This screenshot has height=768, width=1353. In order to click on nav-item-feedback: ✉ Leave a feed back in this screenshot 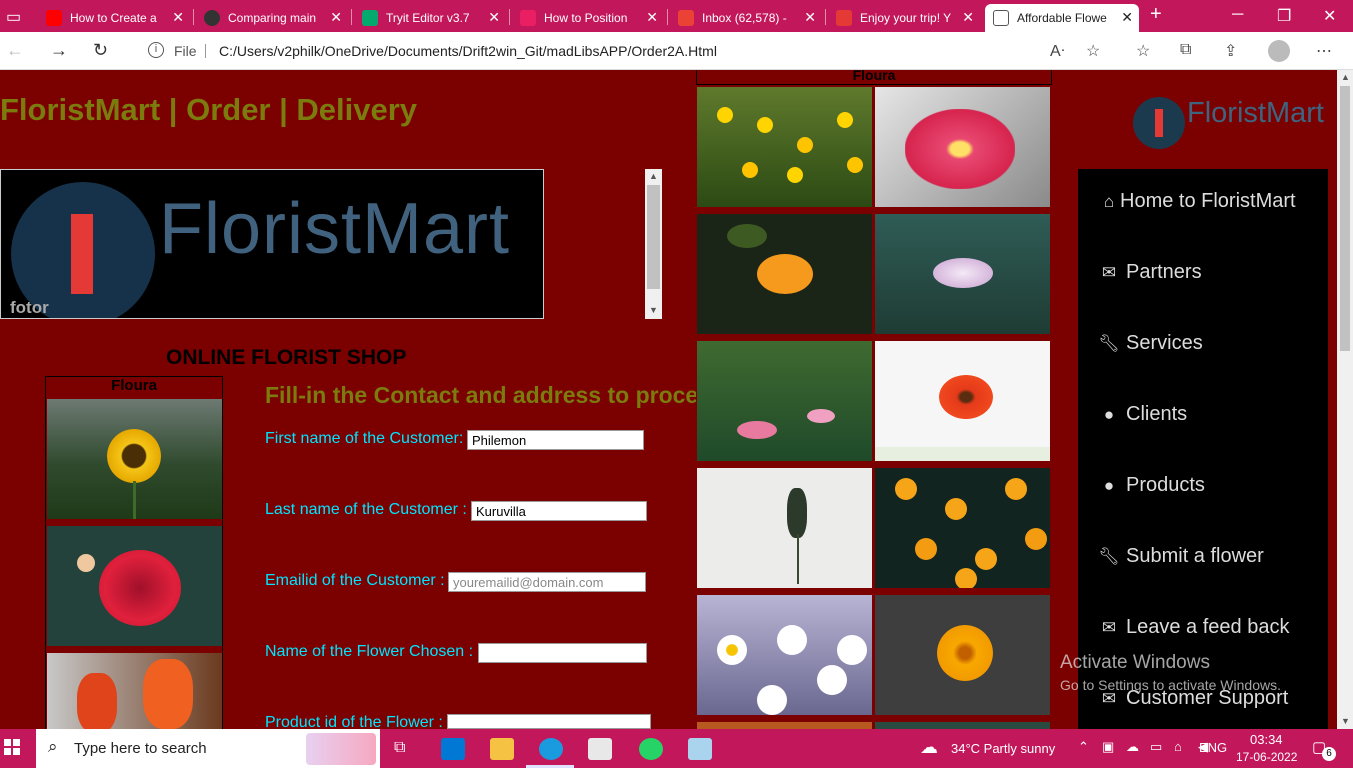, I will do `click(1194, 627)`.